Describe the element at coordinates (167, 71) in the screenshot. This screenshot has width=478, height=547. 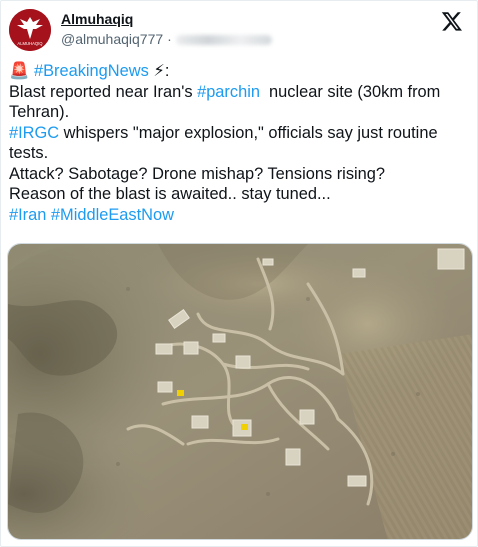
I see `colon-text: :` at that location.